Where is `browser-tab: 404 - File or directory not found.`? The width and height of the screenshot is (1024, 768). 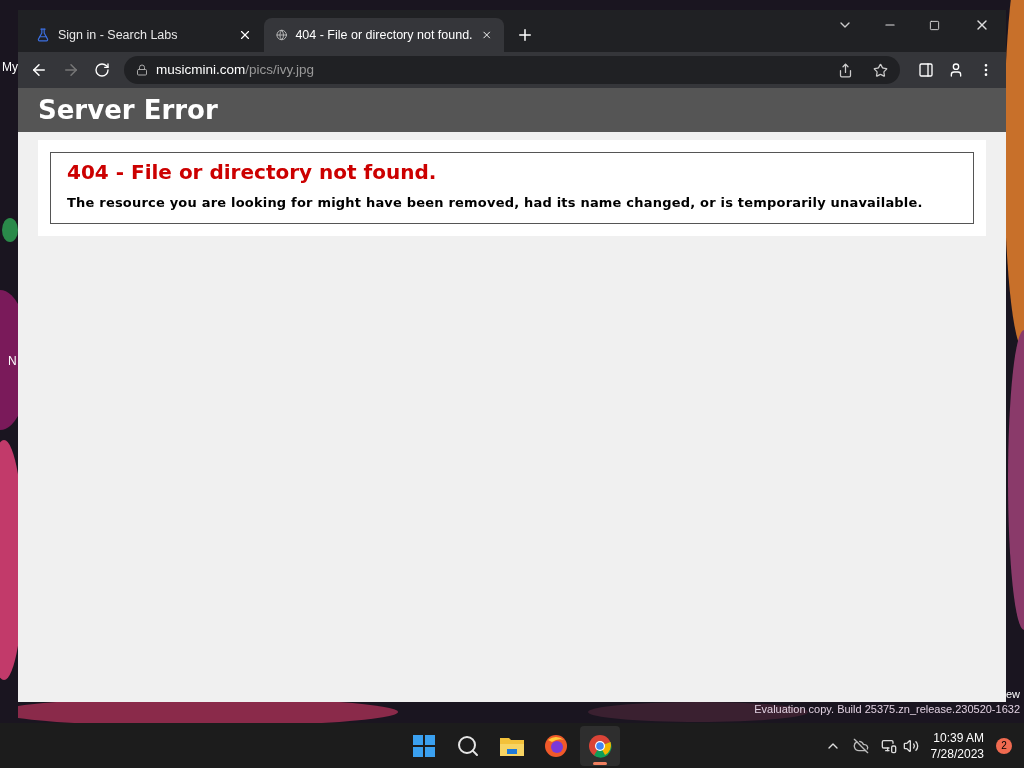
browser-tab: 404 - File or directory not found. is located at coordinates (384, 35).